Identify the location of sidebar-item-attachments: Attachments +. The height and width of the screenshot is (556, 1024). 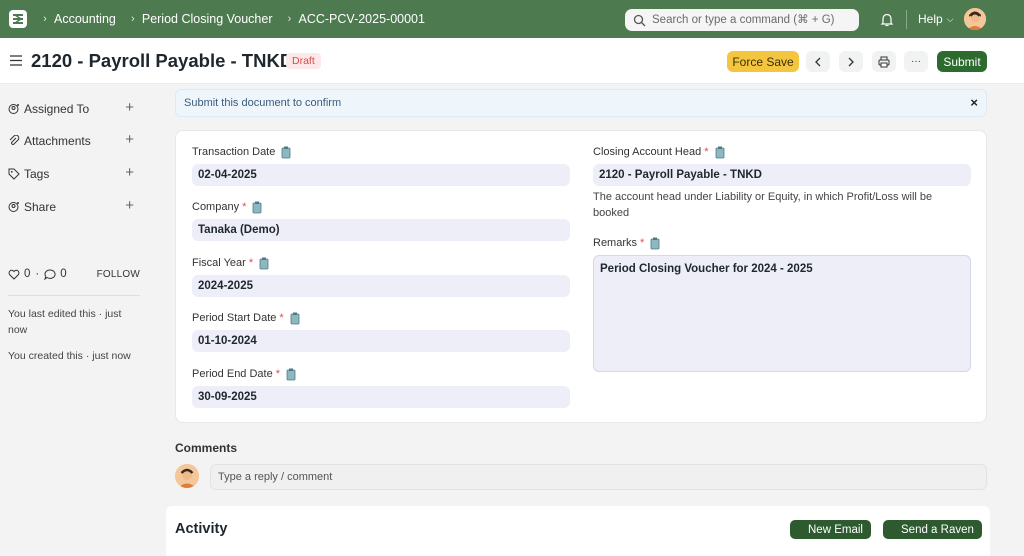
(73, 139).